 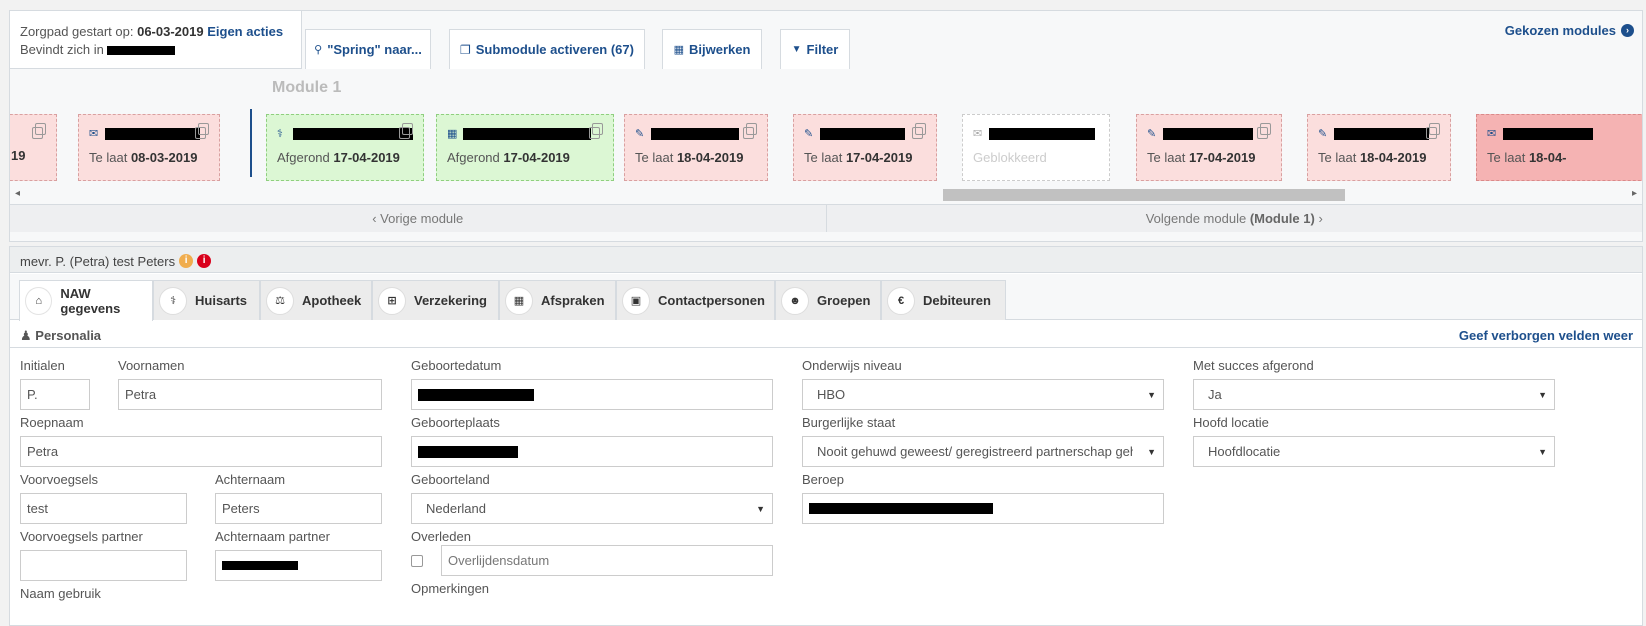 What do you see at coordinates (978, 134) in the screenshot?
I see `envelope-icon: ✉` at bounding box center [978, 134].